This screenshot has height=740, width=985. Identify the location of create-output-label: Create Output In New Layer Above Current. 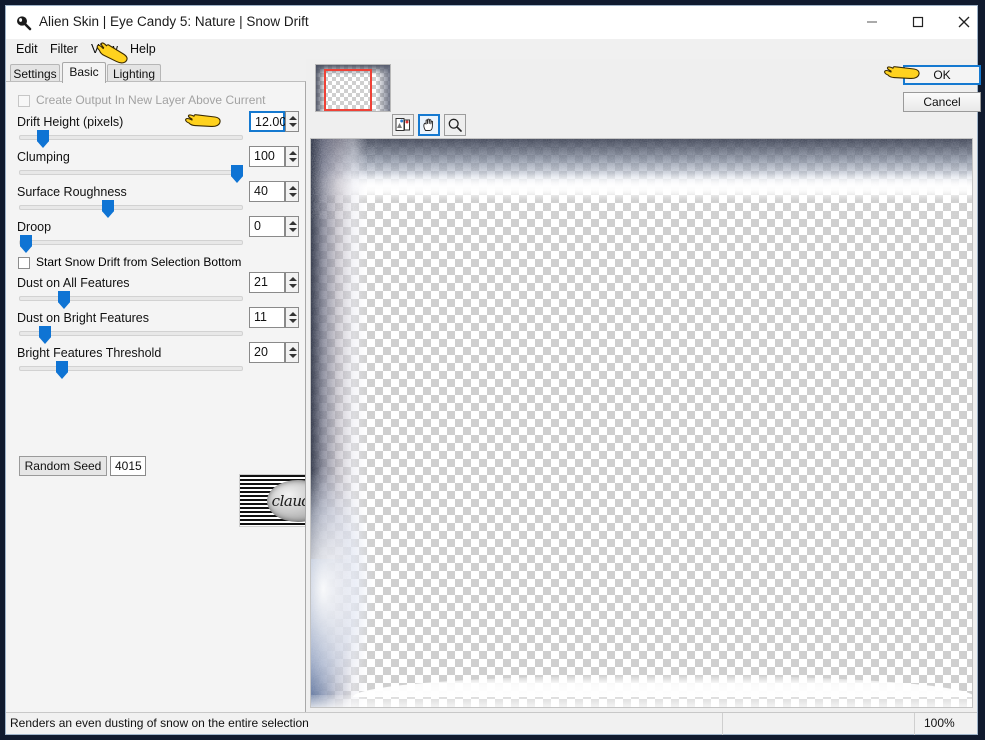
(151, 100).